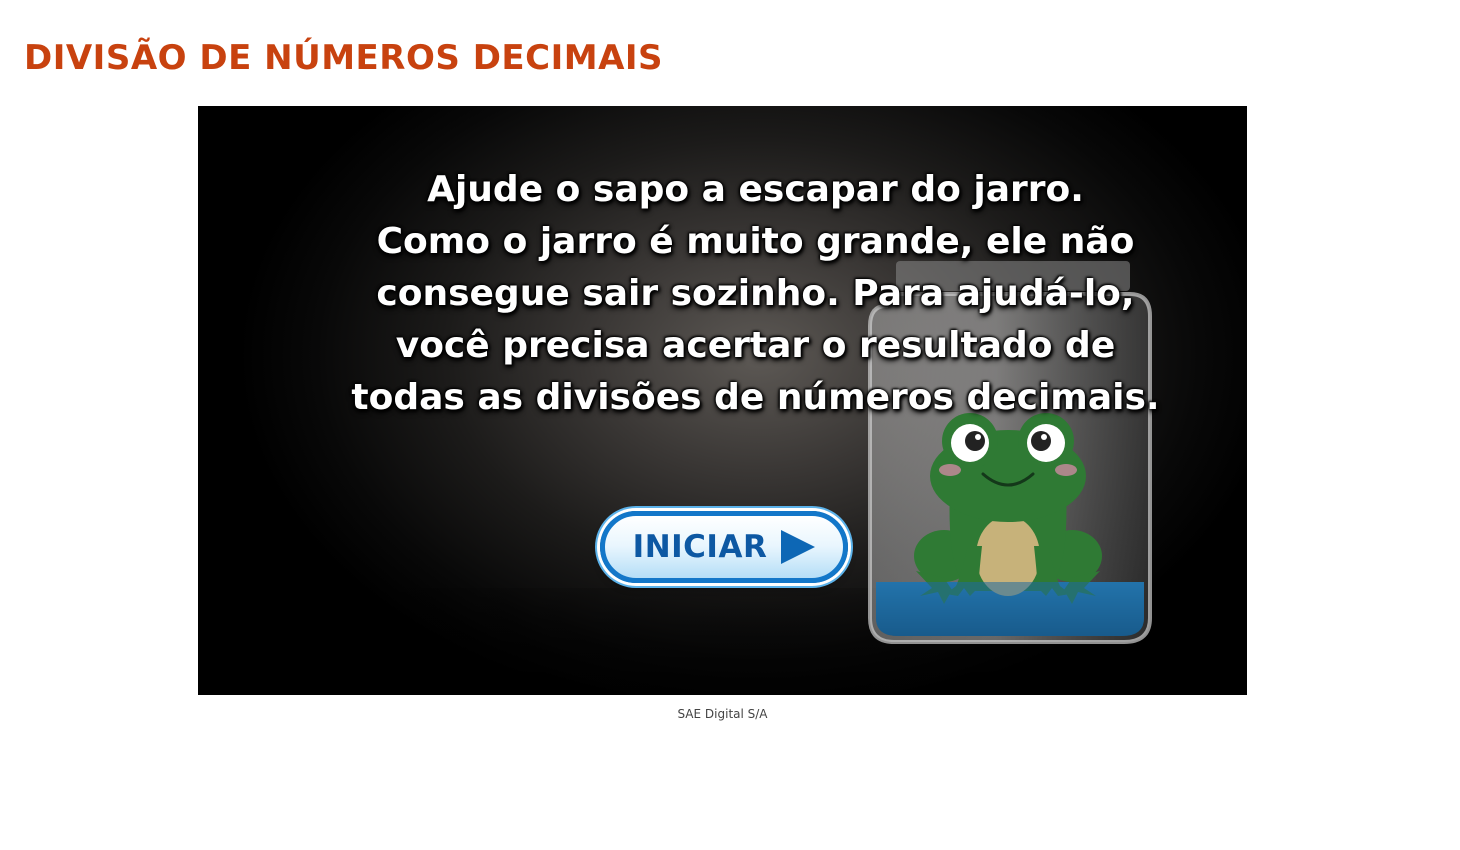 The image size is (1460, 850). What do you see at coordinates (722, 714) in the screenshot?
I see `footer-credit: SAE Digital S/A` at bounding box center [722, 714].